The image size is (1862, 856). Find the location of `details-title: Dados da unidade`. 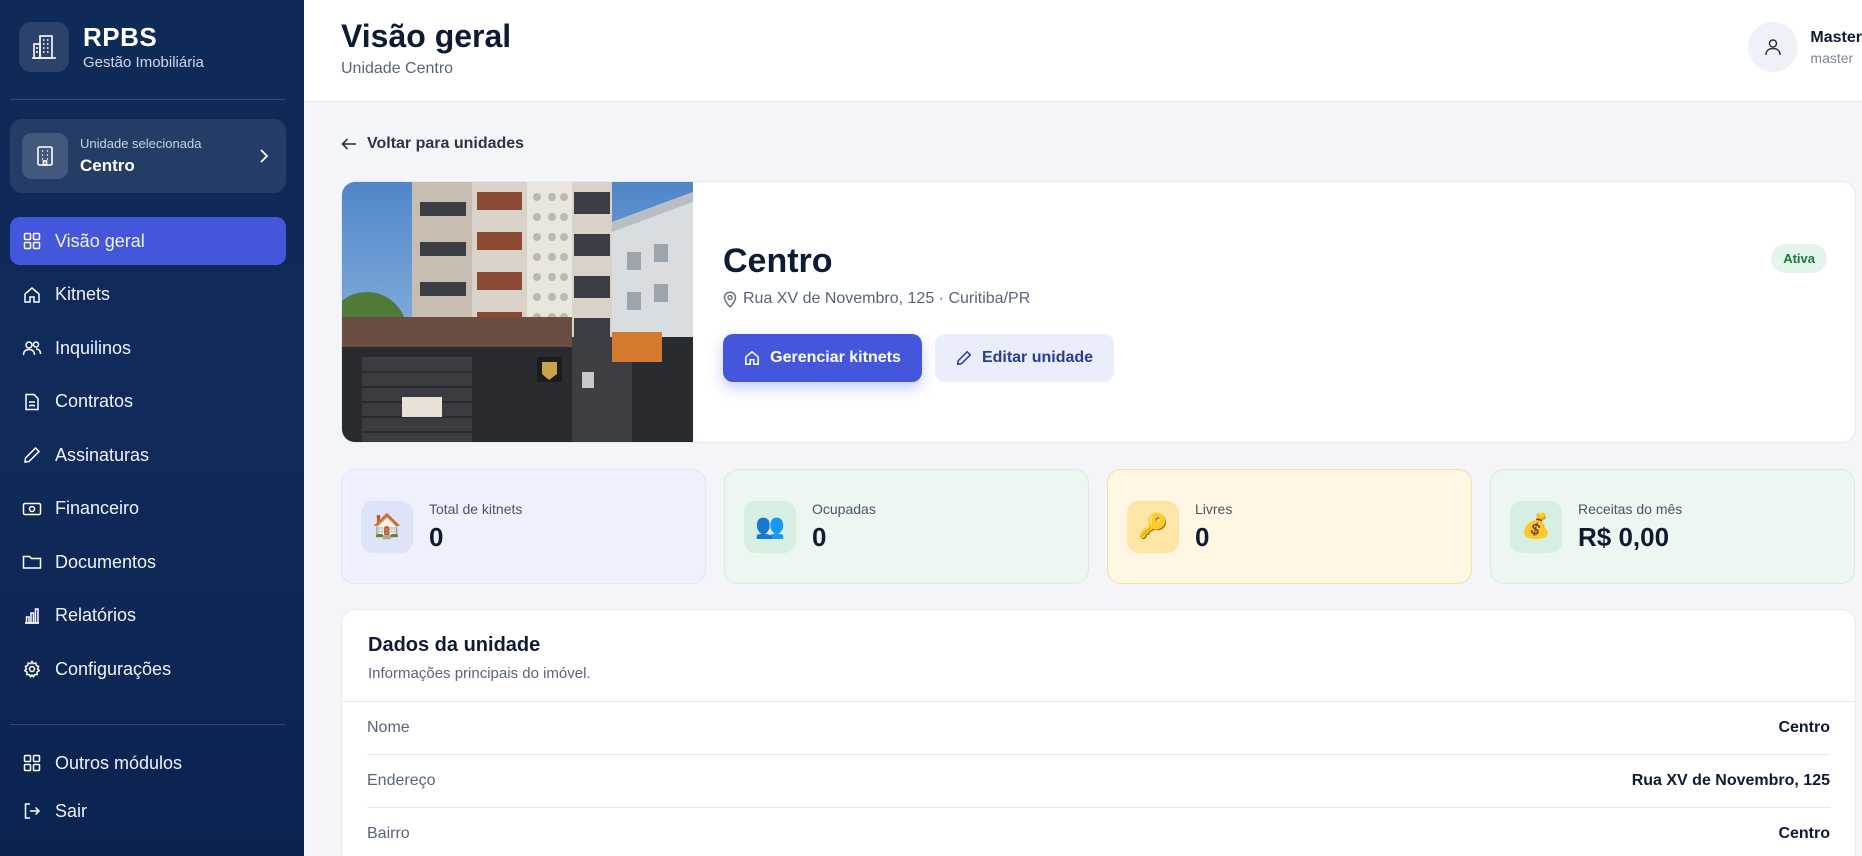

details-title: Dados da unidade is located at coordinates (454, 645).